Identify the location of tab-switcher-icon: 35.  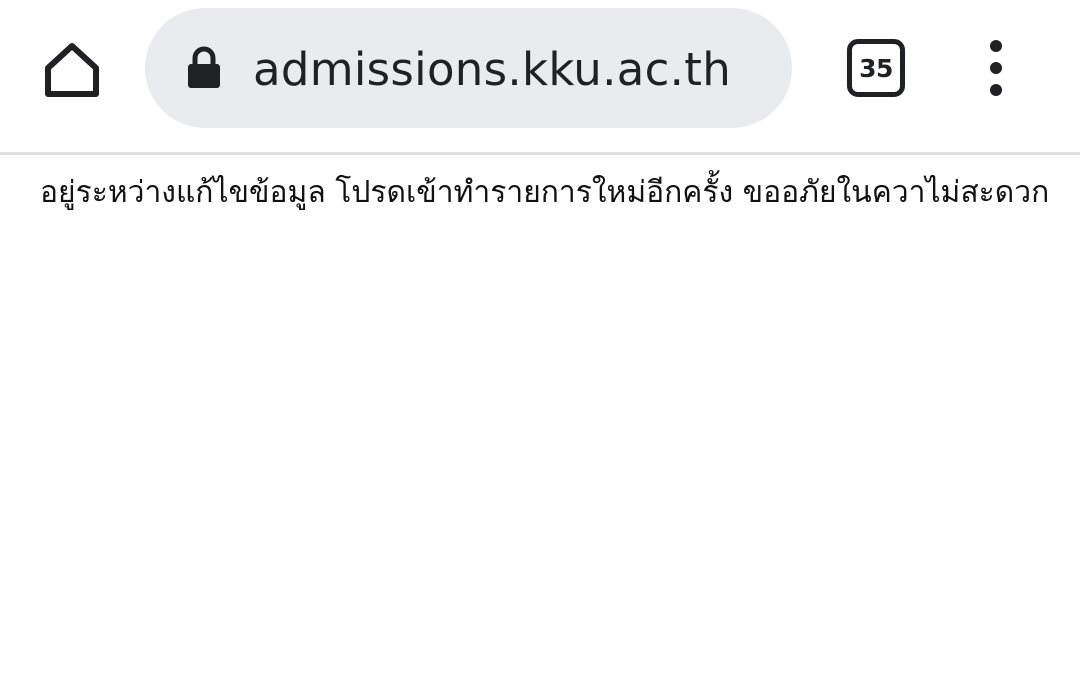
(876, 68).